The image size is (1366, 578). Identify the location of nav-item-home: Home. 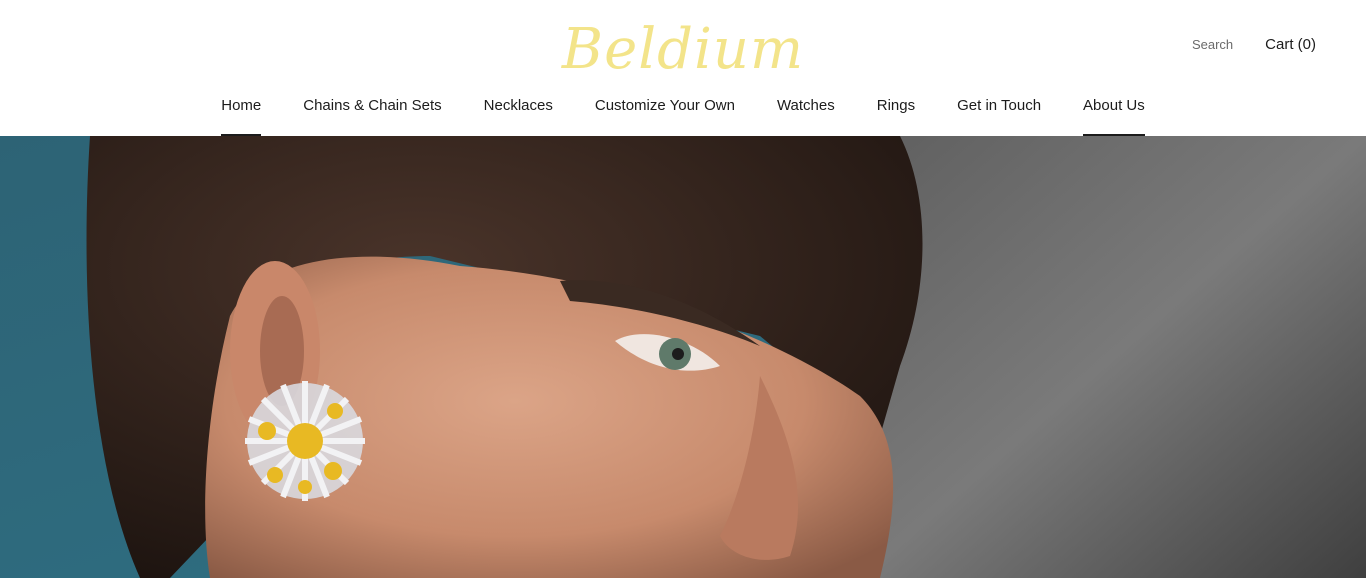
(241, 115).